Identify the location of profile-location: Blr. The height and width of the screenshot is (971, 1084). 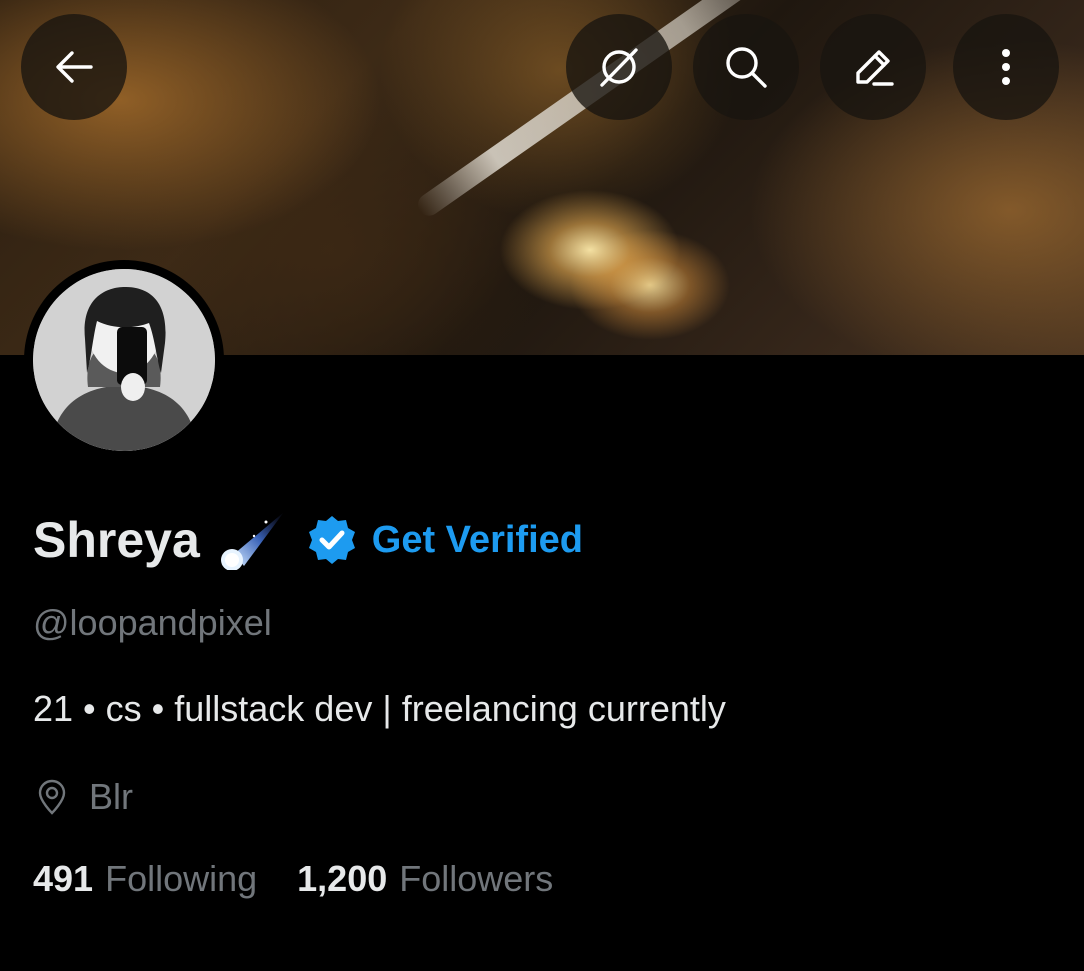
(83, 797).